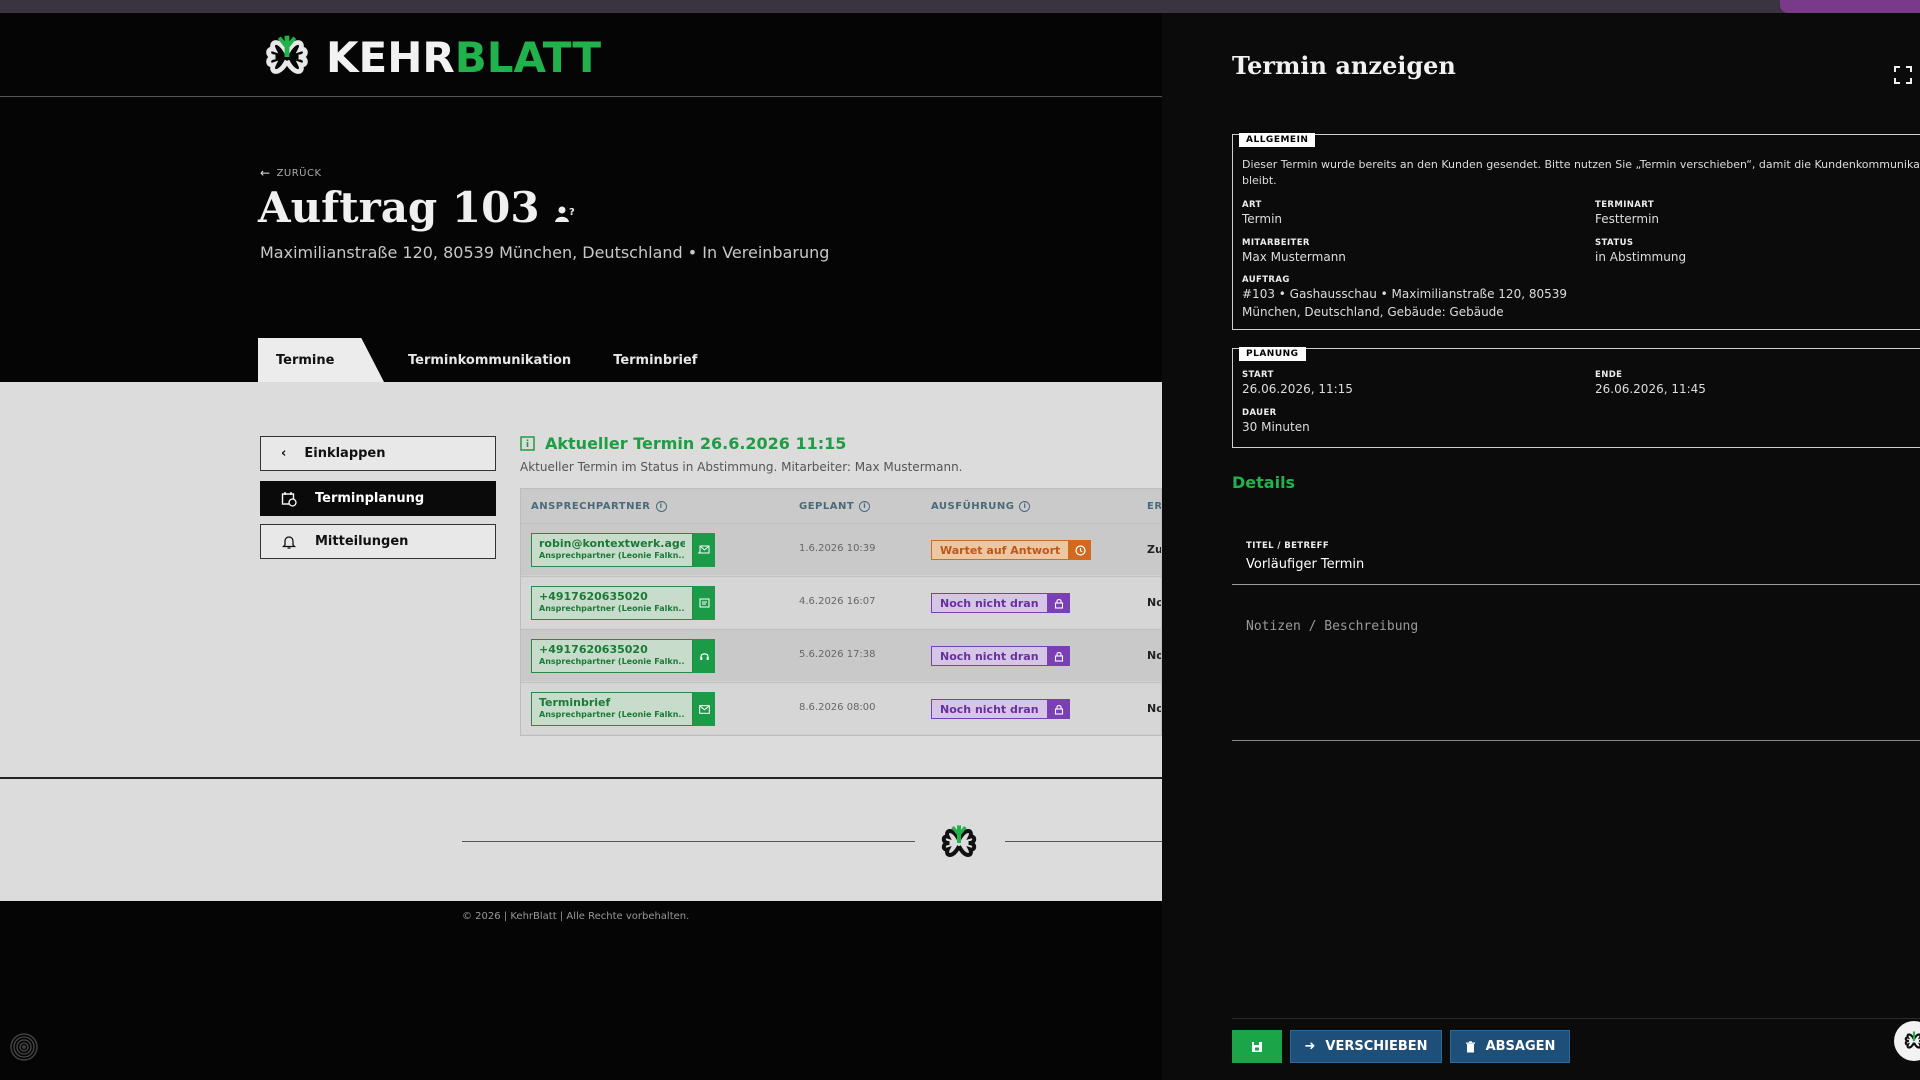 The width and height of the screenshot is (1920, 1080). What do you see at coordinates (362, 541) in the screenshot?
I see `messages-label: Mitteilungen` at bounding box center [362, 541].